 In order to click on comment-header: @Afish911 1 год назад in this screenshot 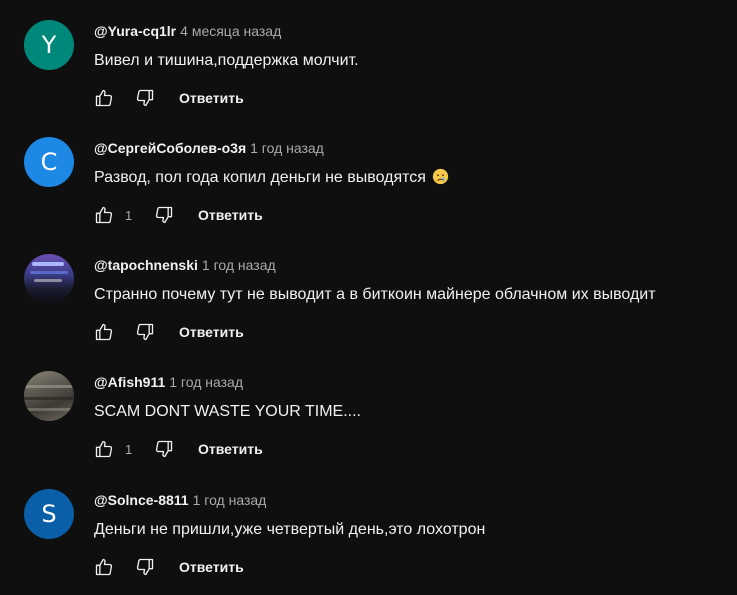, I will do `click(168, 382)`.